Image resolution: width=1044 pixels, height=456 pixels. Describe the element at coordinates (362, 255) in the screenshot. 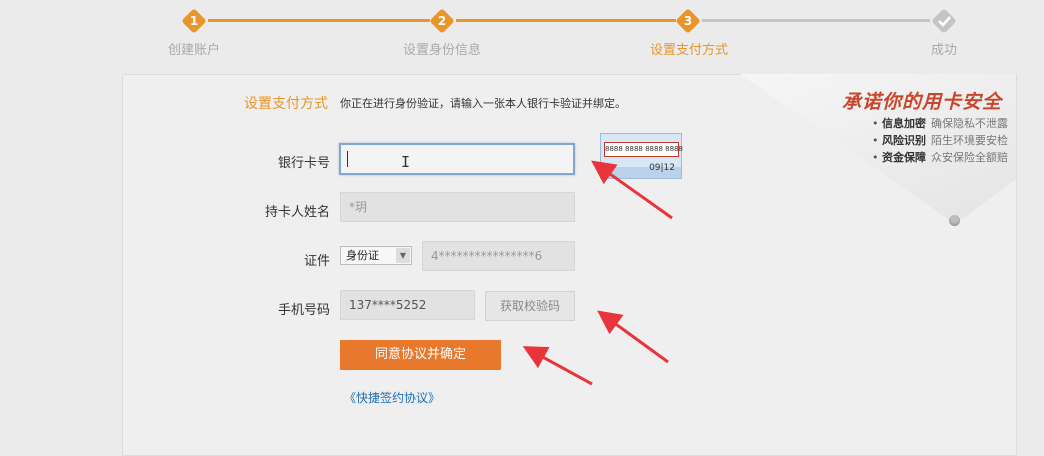

I see `id-type-value: 身份证` at that location.